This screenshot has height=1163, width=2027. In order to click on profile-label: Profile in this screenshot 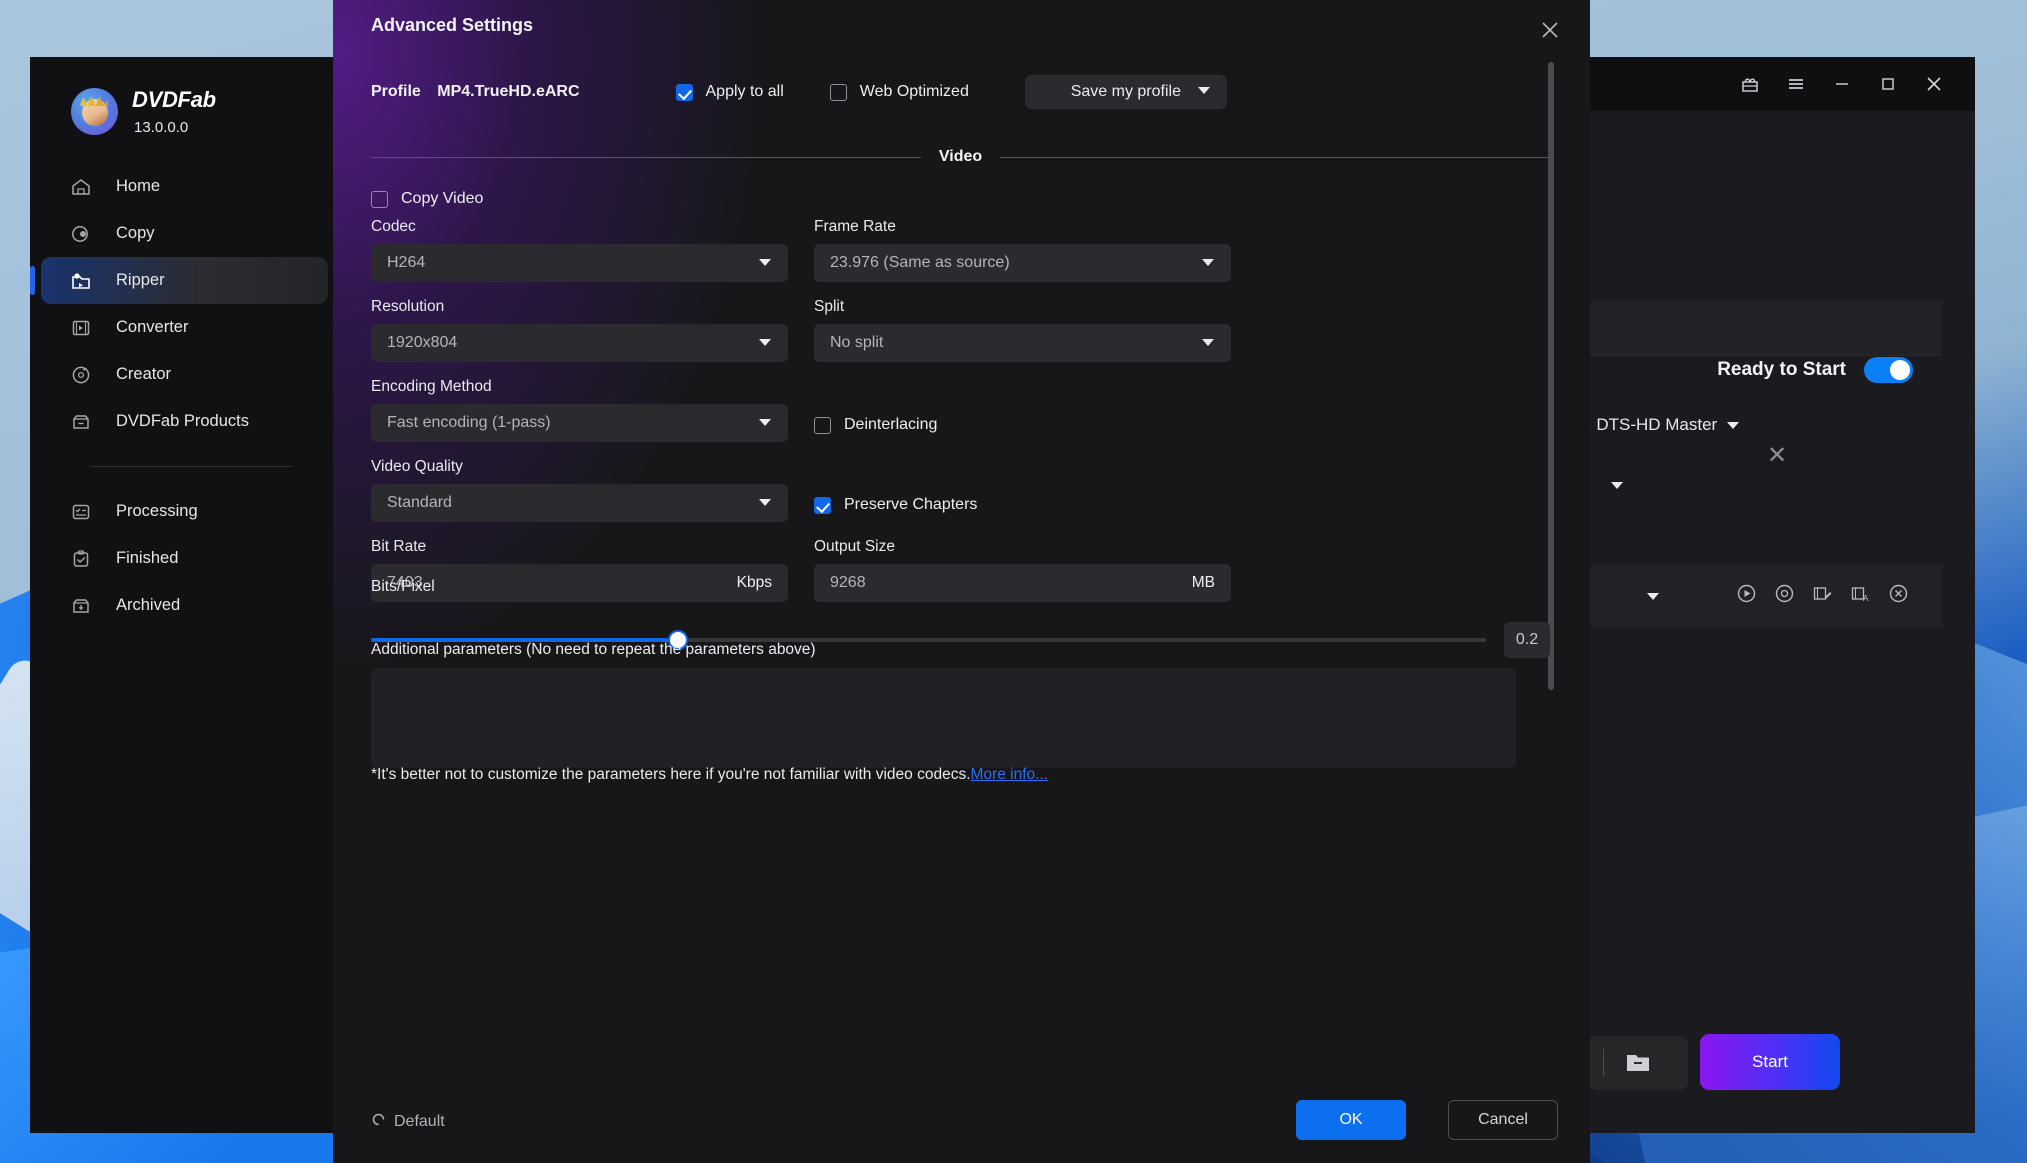, I will do `click(396, 91)`.